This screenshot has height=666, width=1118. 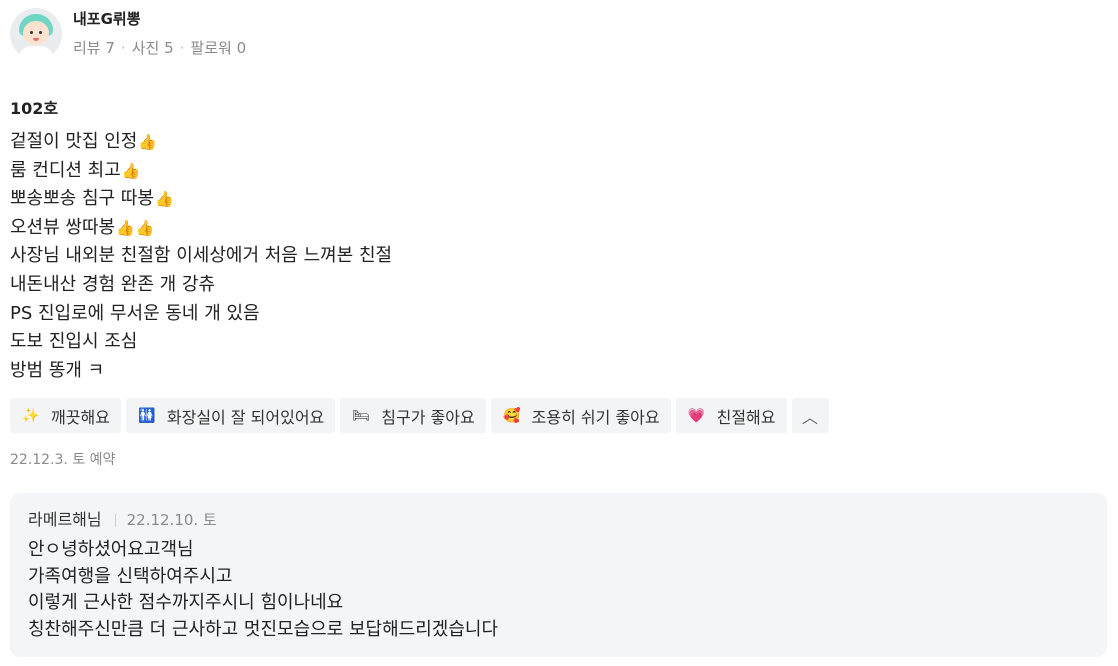 I want to click on follower-count: 팔로워 0, so click(x=210, y=48).